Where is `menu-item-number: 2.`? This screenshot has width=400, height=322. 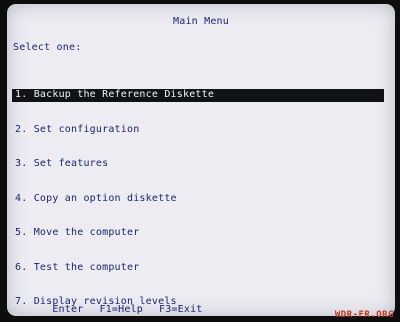 menu-item-number: 2. is located at coordinates (21, 129).